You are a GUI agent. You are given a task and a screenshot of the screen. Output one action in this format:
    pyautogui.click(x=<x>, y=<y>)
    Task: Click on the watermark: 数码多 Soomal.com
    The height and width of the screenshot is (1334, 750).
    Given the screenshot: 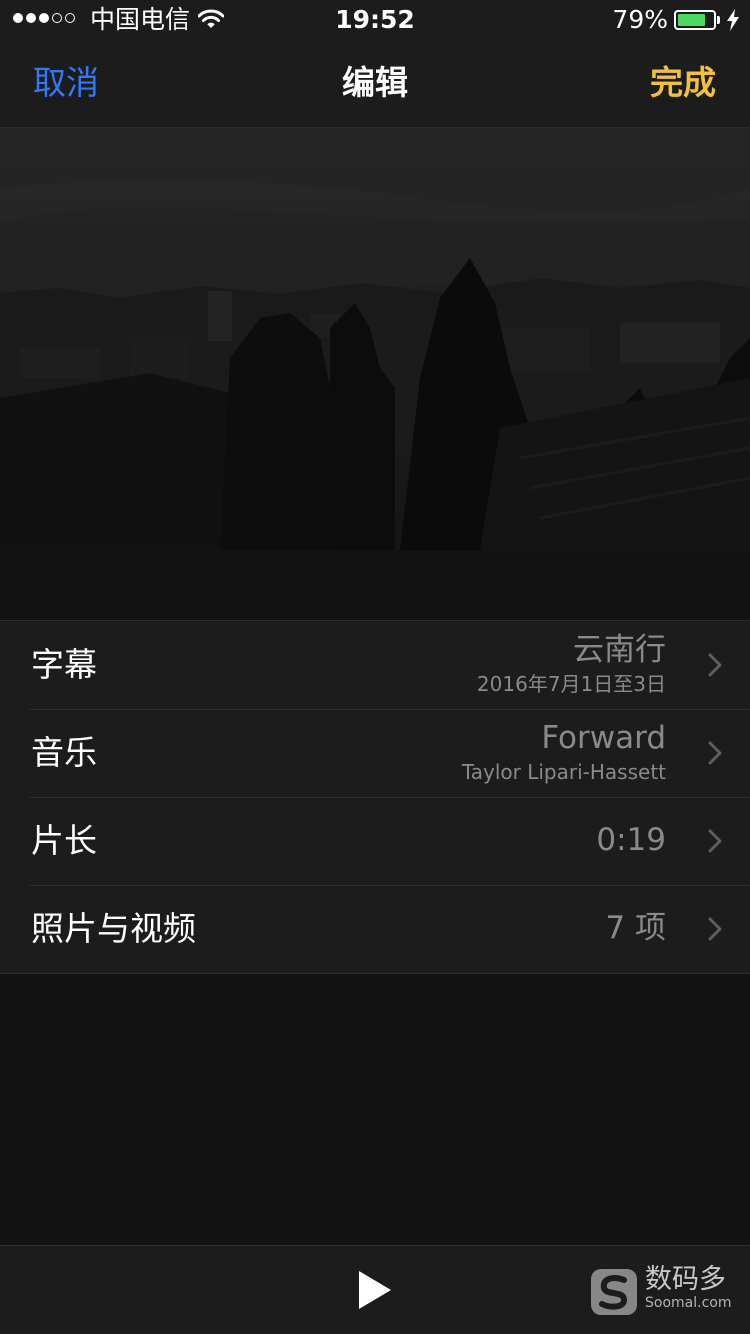 What is the action you would take?
    pyautogui.click(x=665, y=1292)
    